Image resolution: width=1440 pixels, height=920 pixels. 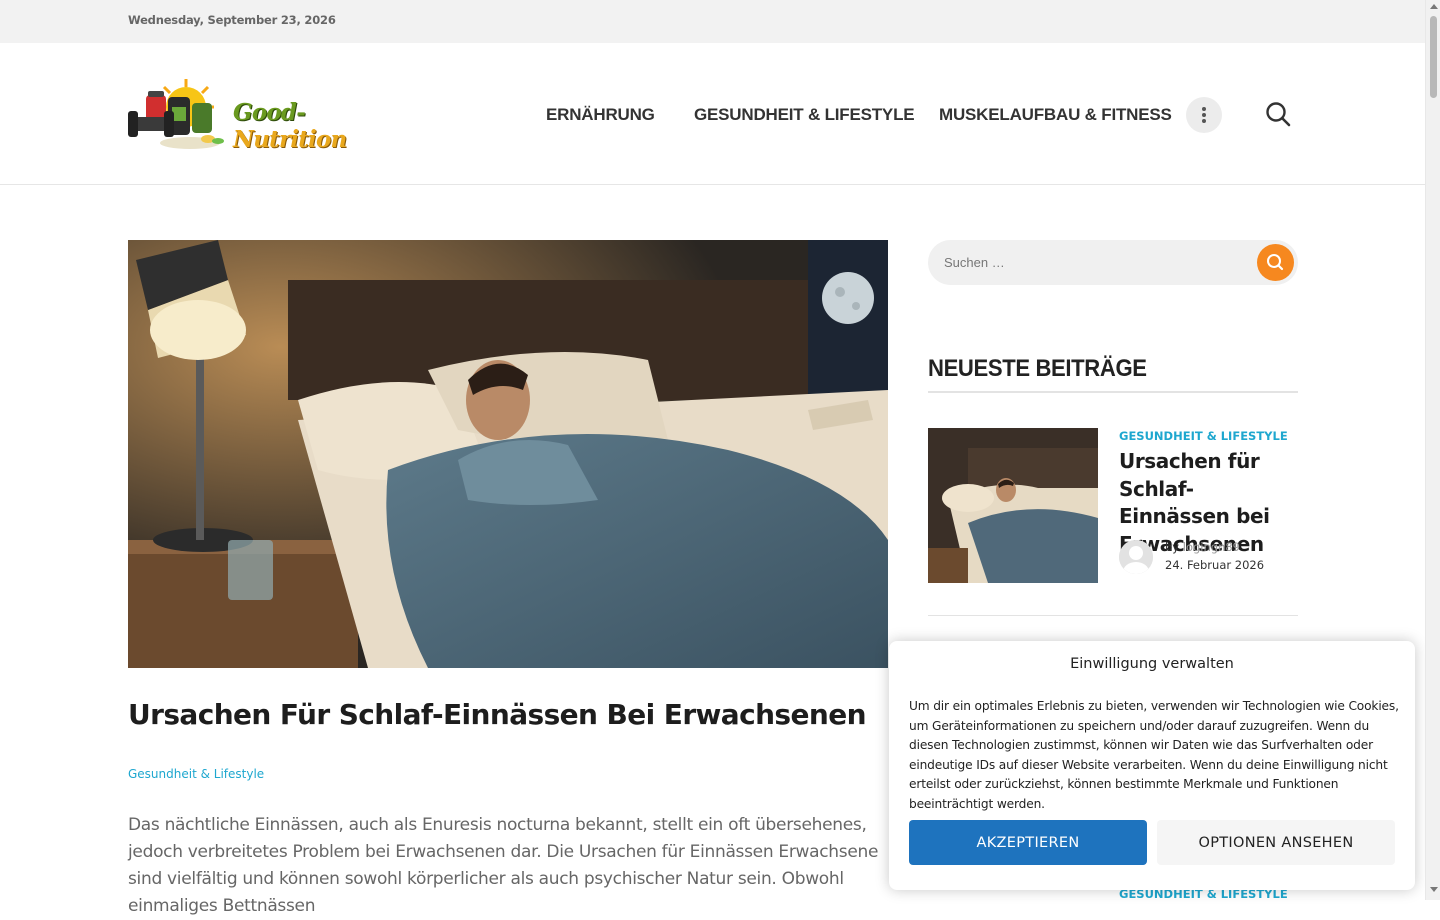 I want to click on recent-post-category: GESUNDHEIT & LIFESTYLE, so click(x=1203, y=436).